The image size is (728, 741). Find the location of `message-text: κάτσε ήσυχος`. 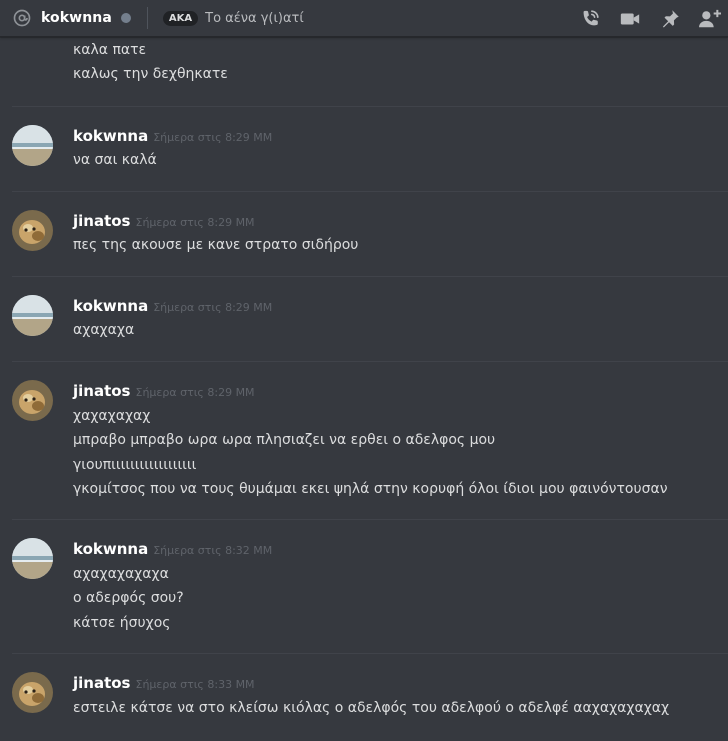

message-text: κάτσε ήσυχος is located at coordinates (122, 623).